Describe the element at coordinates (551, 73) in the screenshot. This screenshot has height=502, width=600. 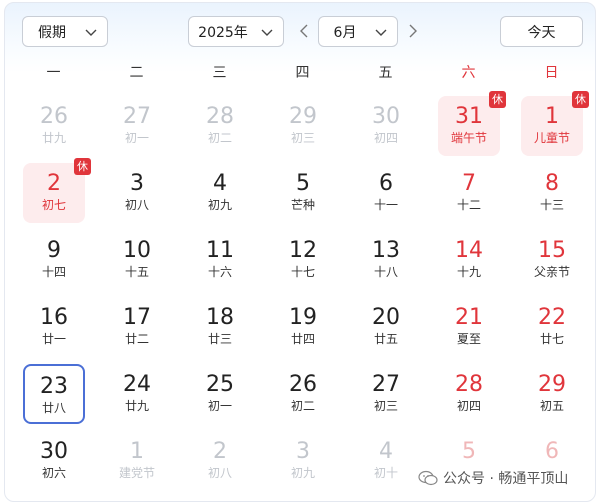
I see `weekday-label: 日` at that location.